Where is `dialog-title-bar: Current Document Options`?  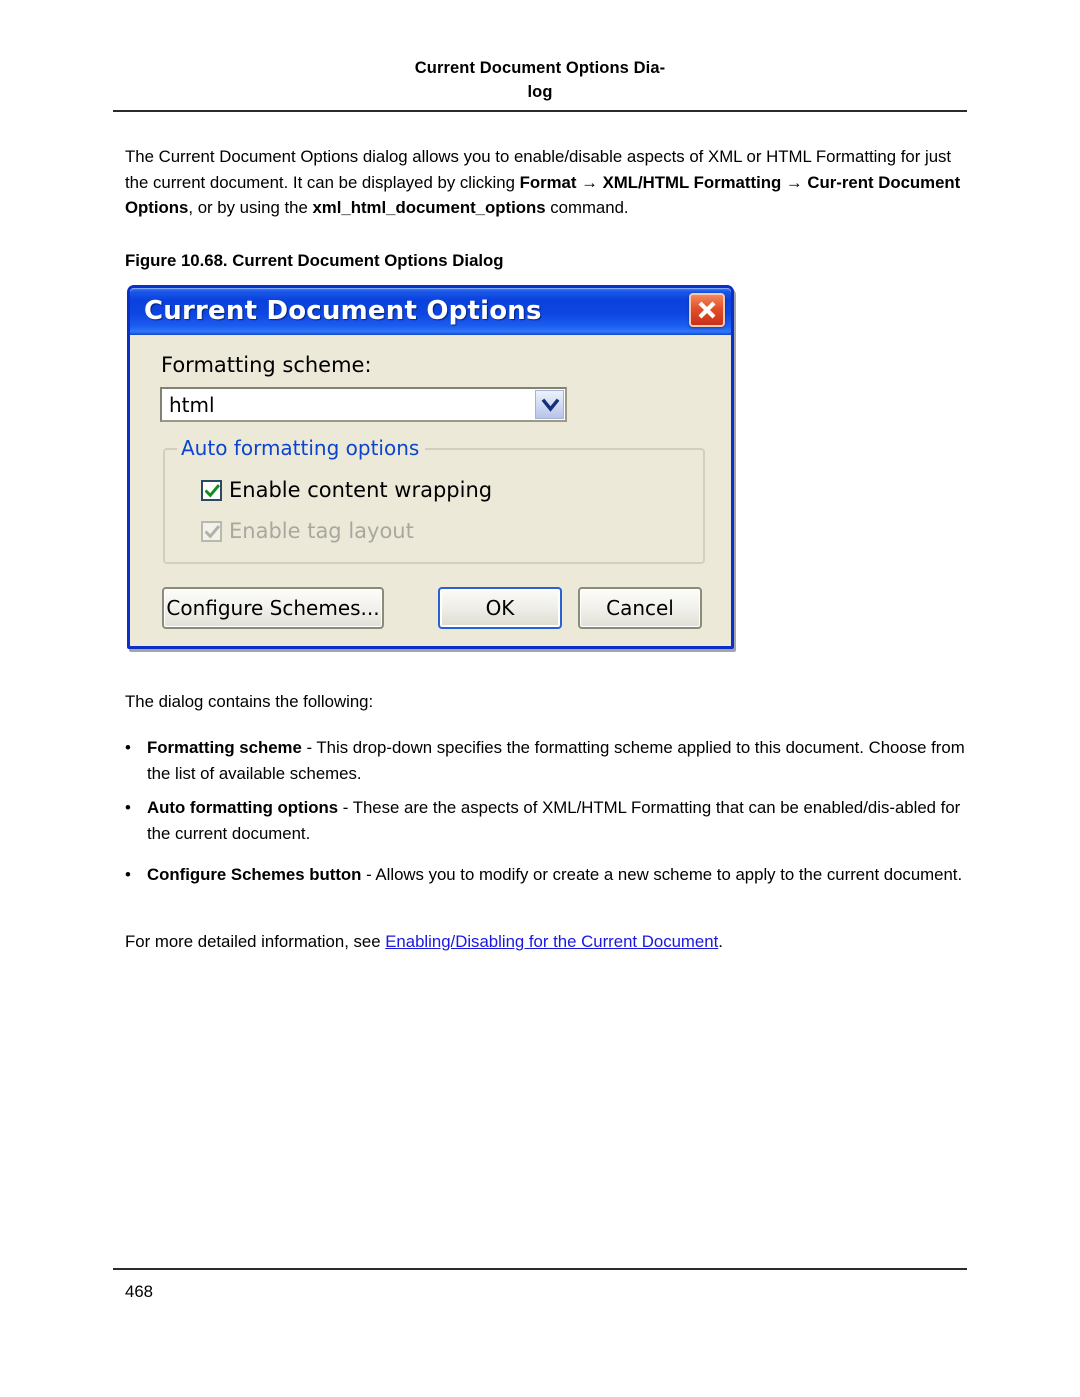
dialog-title-bar: Current Document Options is located at coordinates (430, 311).